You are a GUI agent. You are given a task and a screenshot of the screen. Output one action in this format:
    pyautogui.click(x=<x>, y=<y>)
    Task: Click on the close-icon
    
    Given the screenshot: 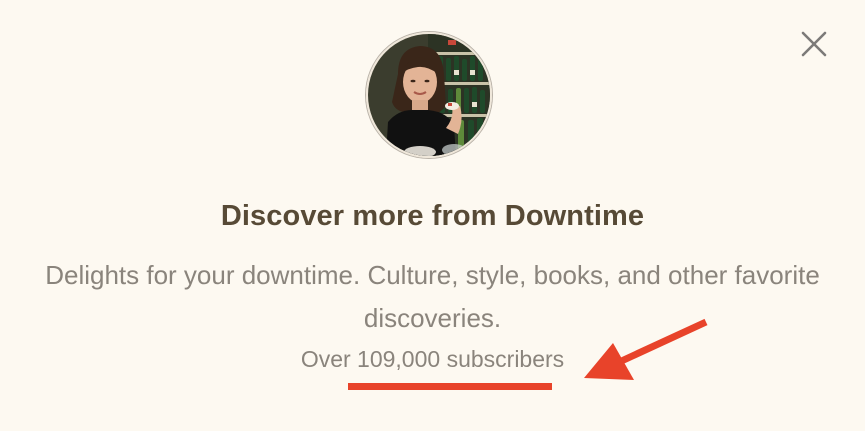 What is the action you would take?
    pyautogui.click(x=814, y=44)
    